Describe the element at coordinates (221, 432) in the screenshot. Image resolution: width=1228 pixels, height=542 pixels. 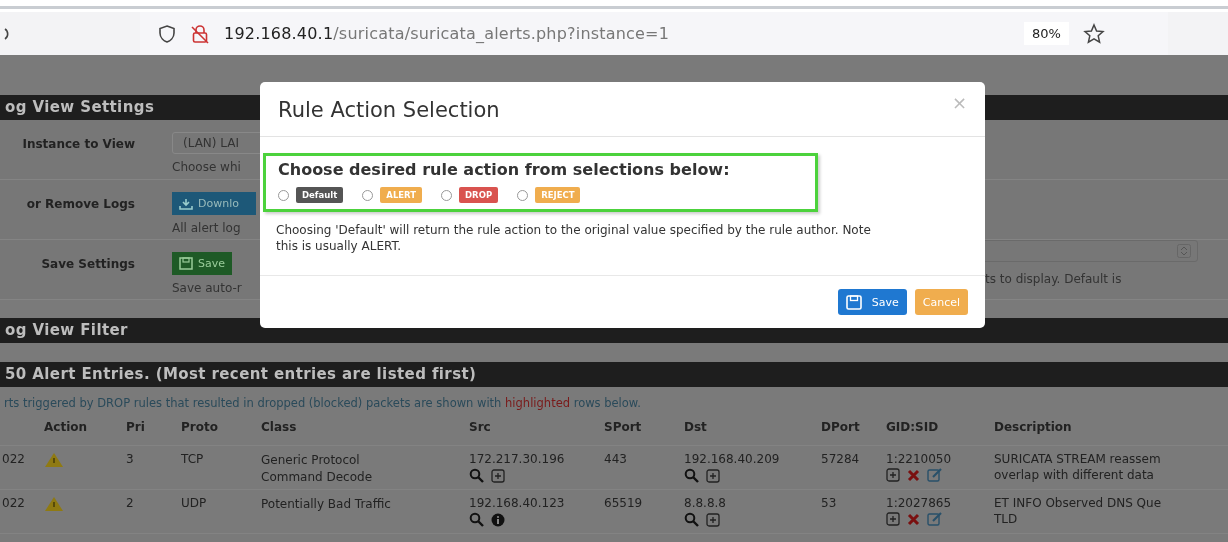
I see `column-header: Proto` at that location.